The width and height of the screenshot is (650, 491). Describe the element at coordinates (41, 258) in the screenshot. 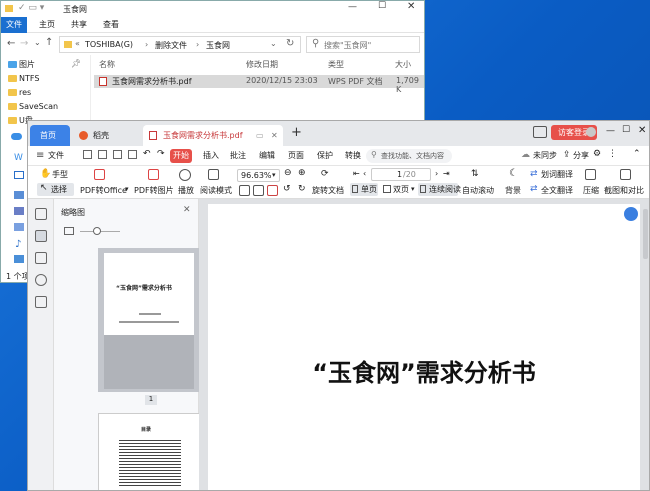

I see `comment-icon` at that location.